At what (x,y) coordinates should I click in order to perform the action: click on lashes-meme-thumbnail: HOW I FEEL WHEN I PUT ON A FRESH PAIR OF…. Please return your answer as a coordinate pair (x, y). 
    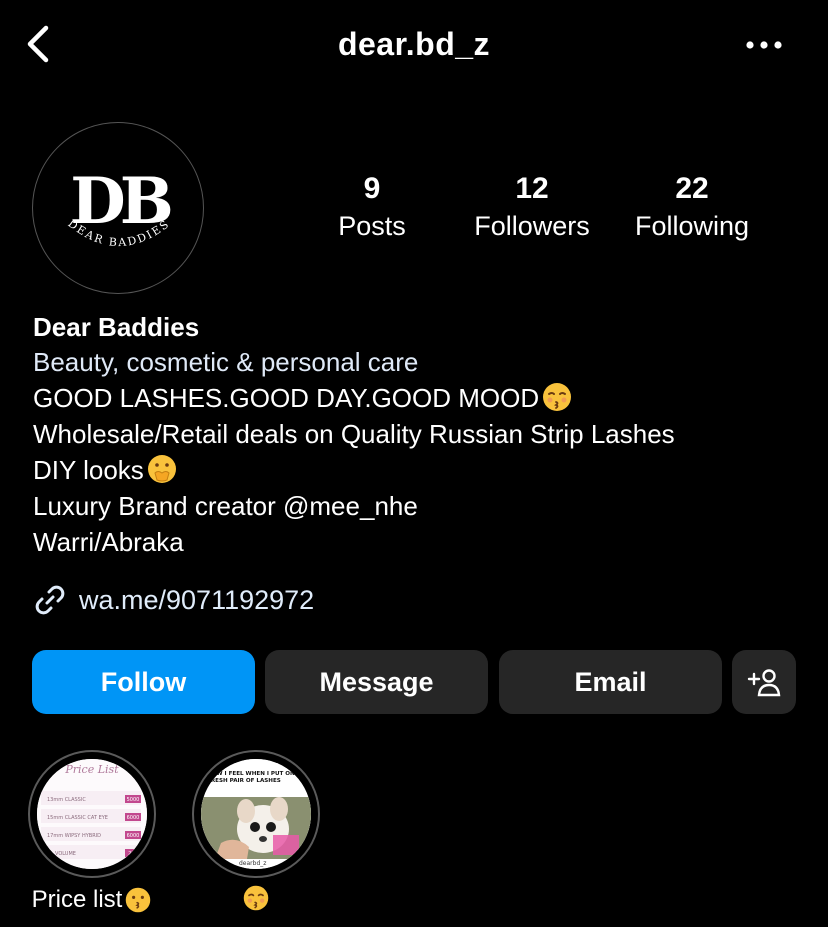
    Looking at the image, I should click on (256, 814).